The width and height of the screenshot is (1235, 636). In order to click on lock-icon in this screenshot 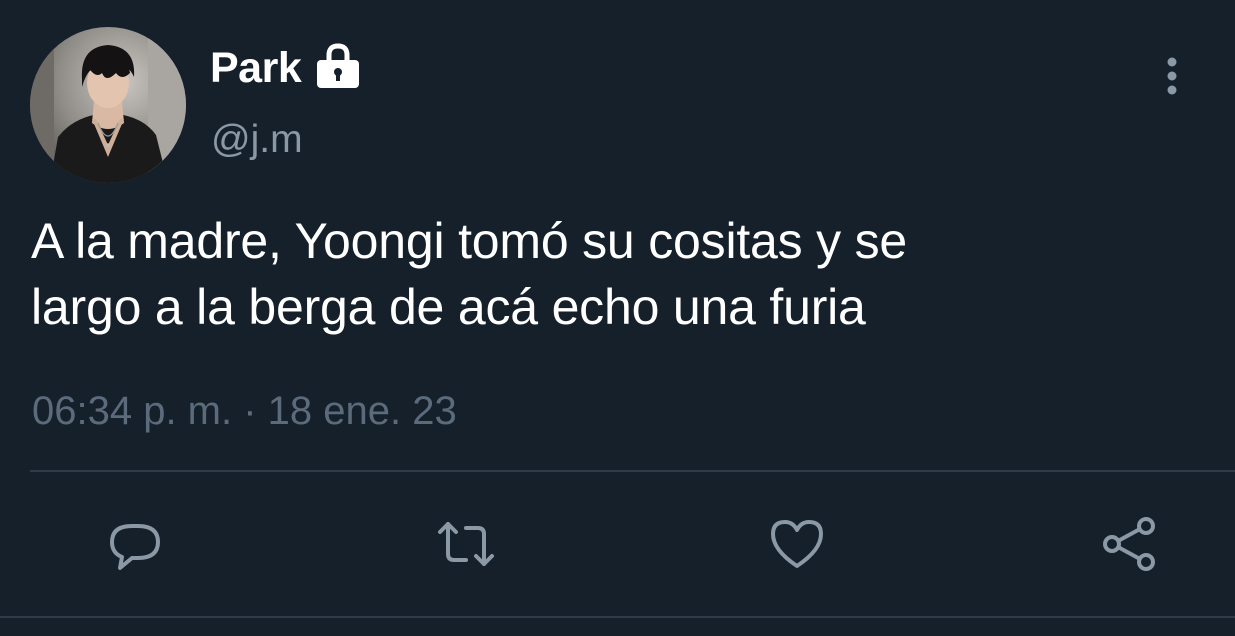, I will do `click(338, 65)`.